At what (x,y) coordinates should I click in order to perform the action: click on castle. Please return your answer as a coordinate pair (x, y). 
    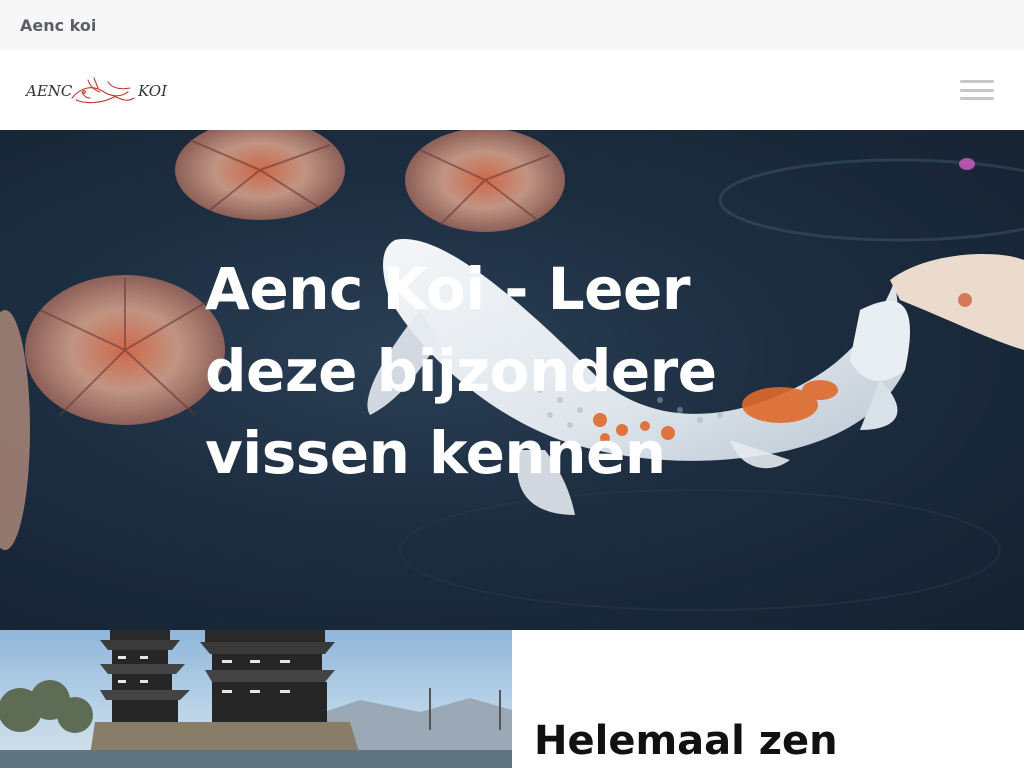
    Looking at the image, I should click on (225, 692).